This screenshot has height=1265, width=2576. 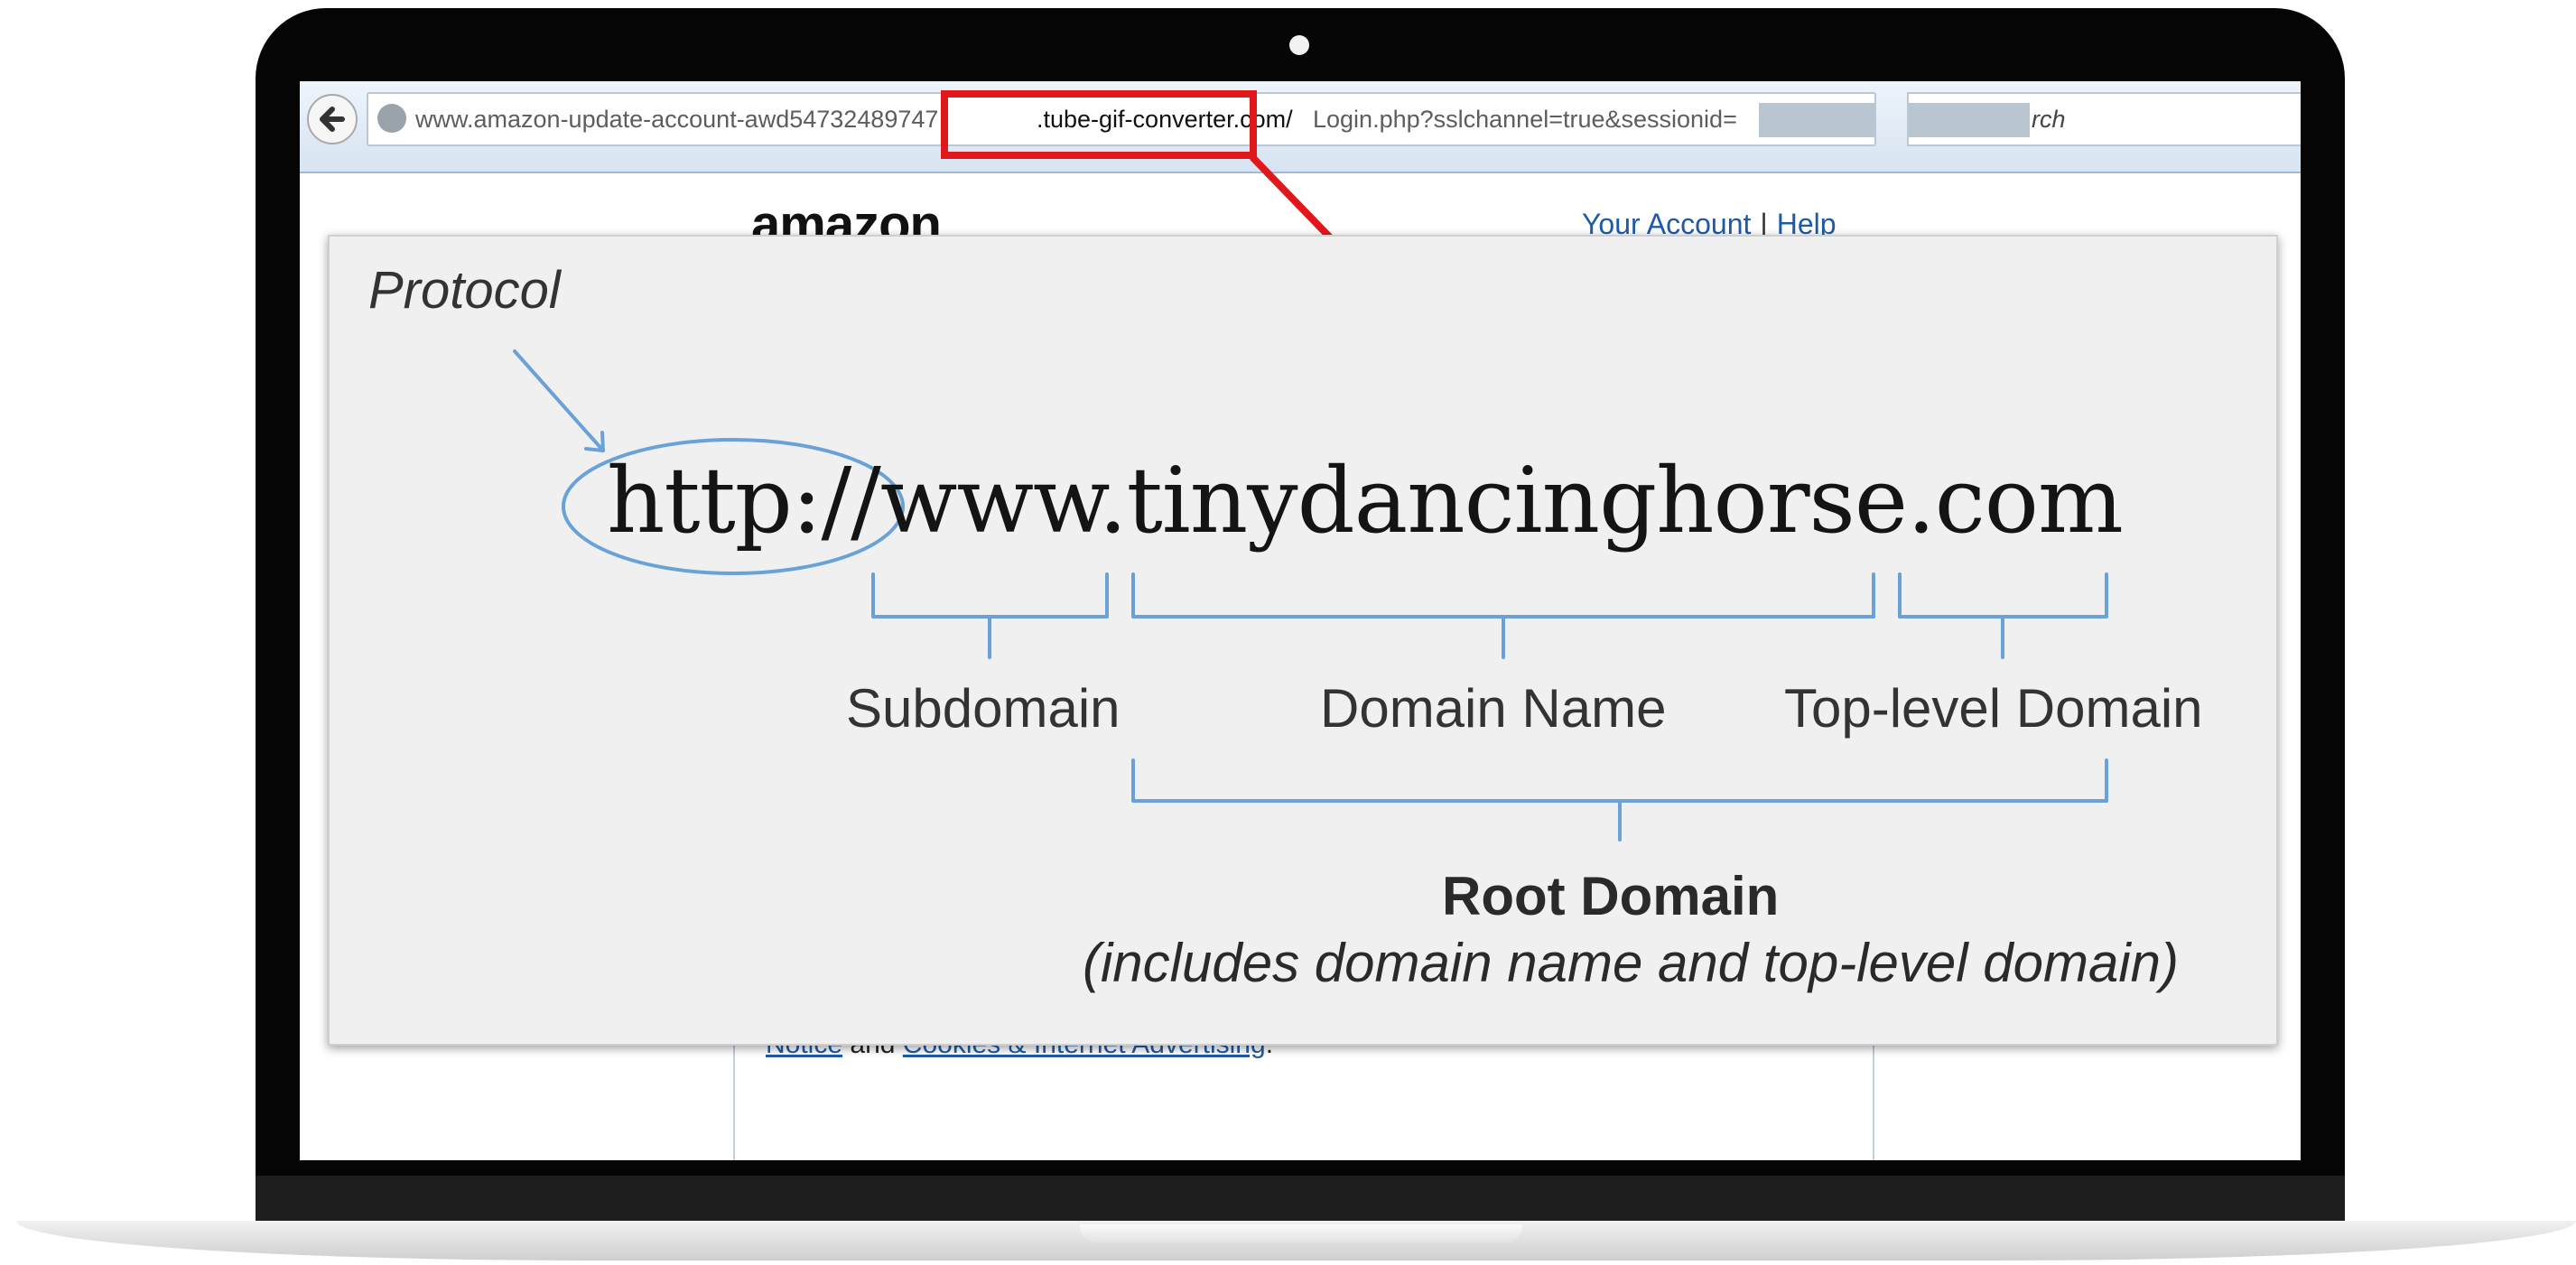 What do you see at coordinates (559, 400) in the screenshot?
I see `protocol-arrow` at bounding box center [559, 400].